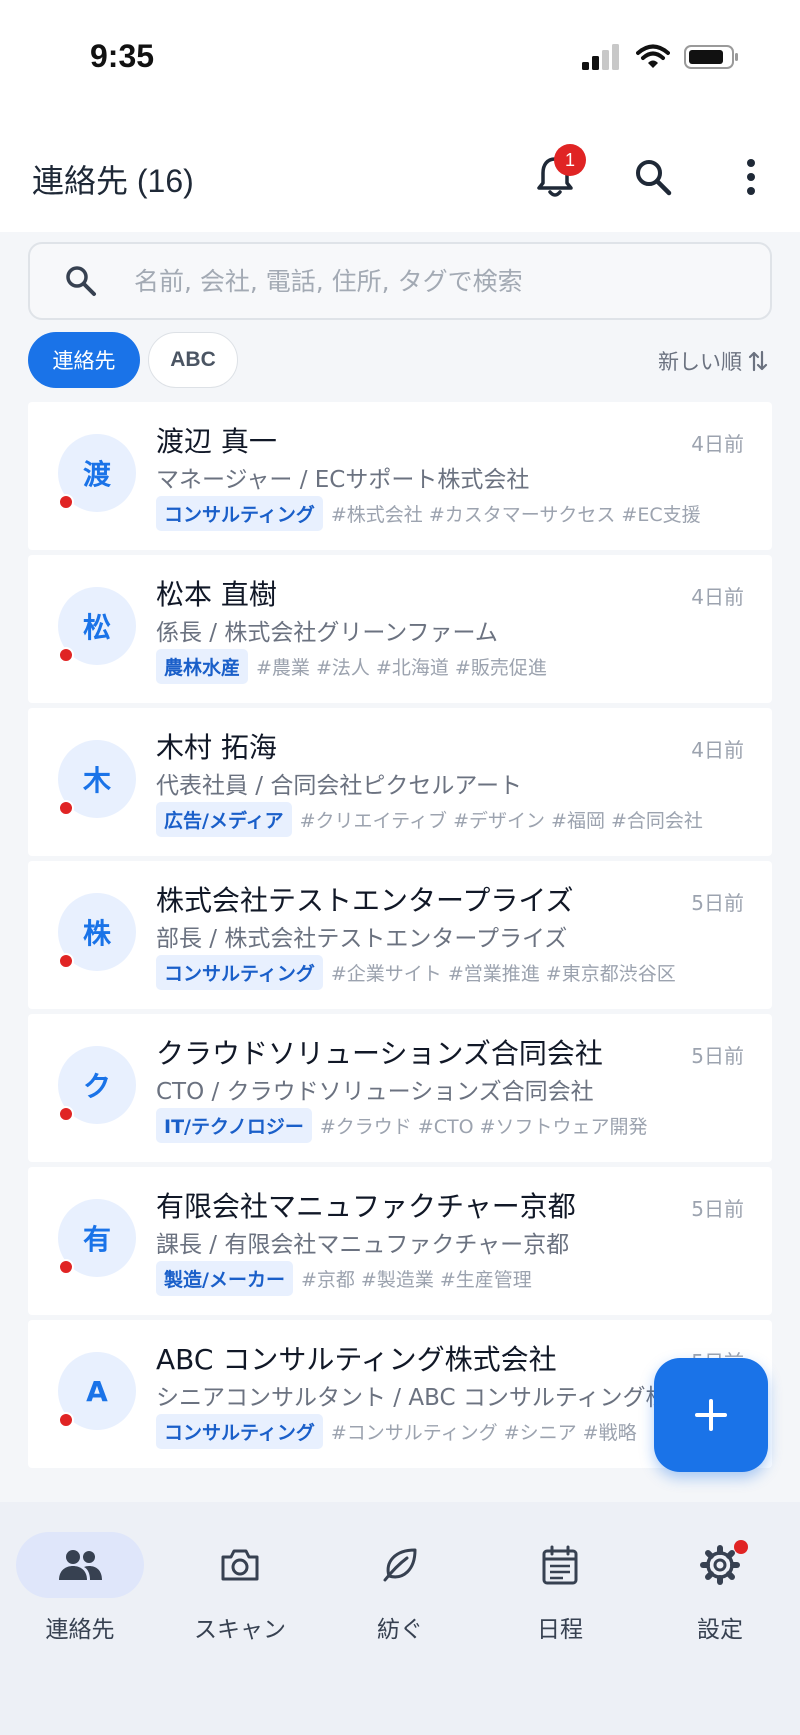 The height and width of the screenshot is (1735, 800). What do you see at coordinates (720, 1588) in the screenshot?
I see `nav-item-settings: 設定` at bounding box center [720, 1588].